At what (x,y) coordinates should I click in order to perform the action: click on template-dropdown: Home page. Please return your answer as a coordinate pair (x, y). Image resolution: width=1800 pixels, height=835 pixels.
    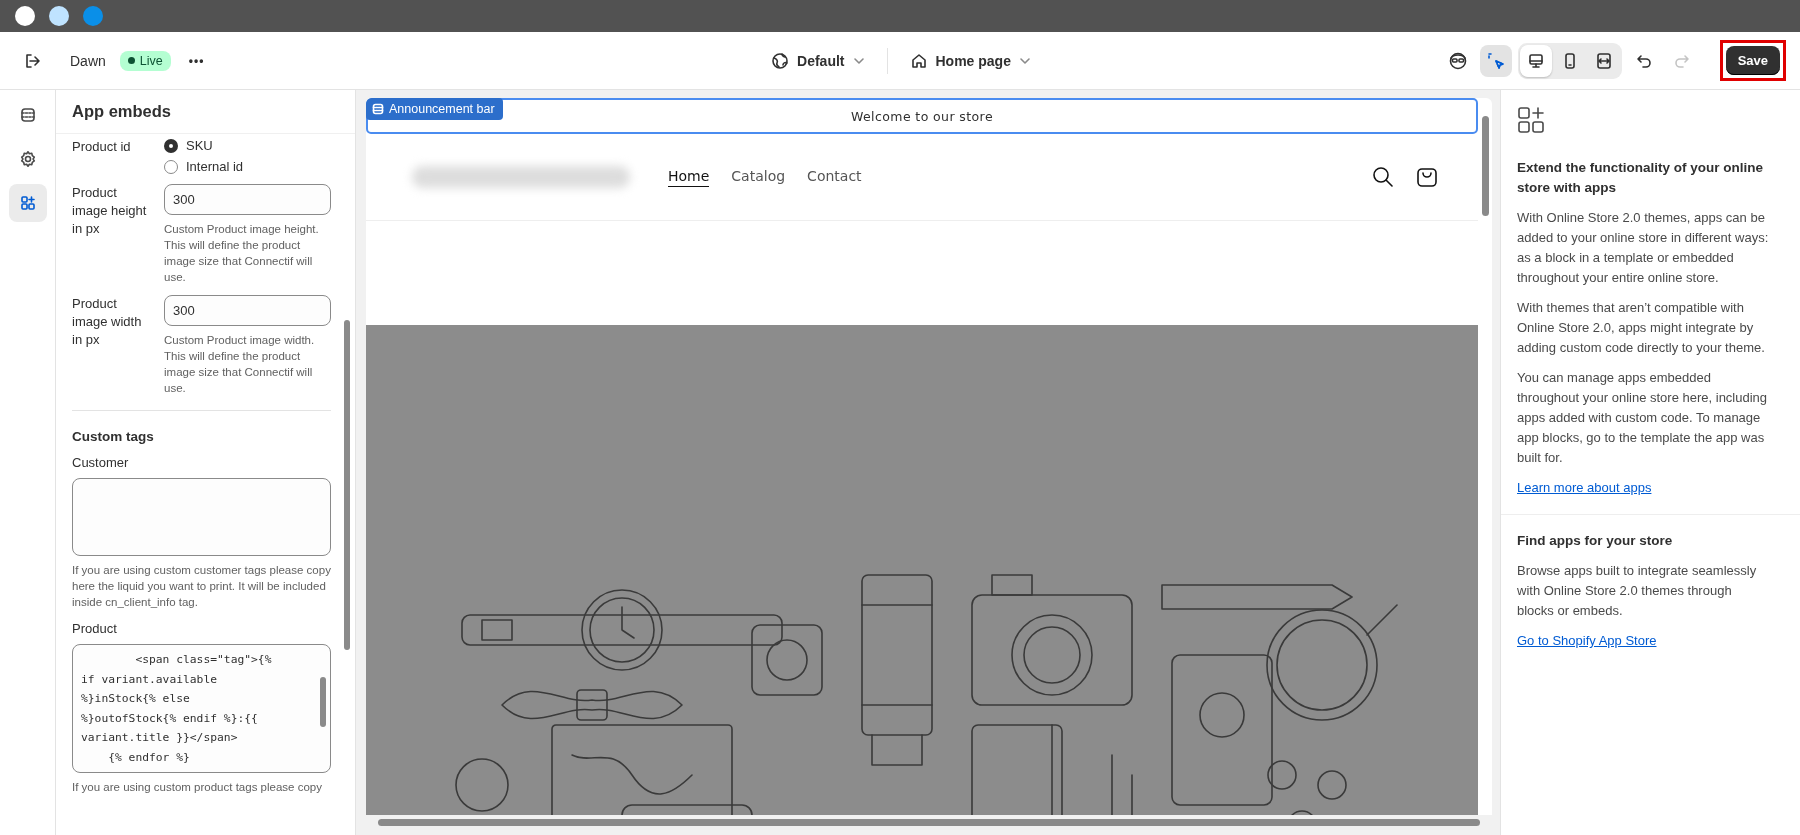
    Looking at the image, I should click on (970, 60).